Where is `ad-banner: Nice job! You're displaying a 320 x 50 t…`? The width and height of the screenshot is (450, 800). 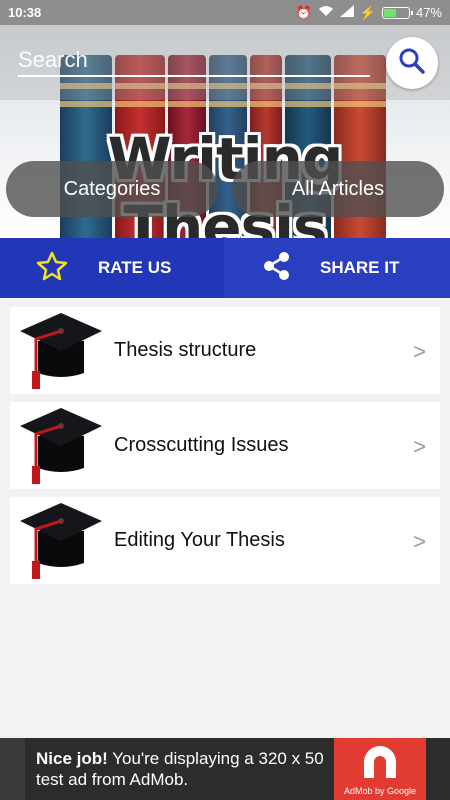 ad-banner: Nice job! You're displaying a 320 x 50 t… is located at coordinates (225, 769).